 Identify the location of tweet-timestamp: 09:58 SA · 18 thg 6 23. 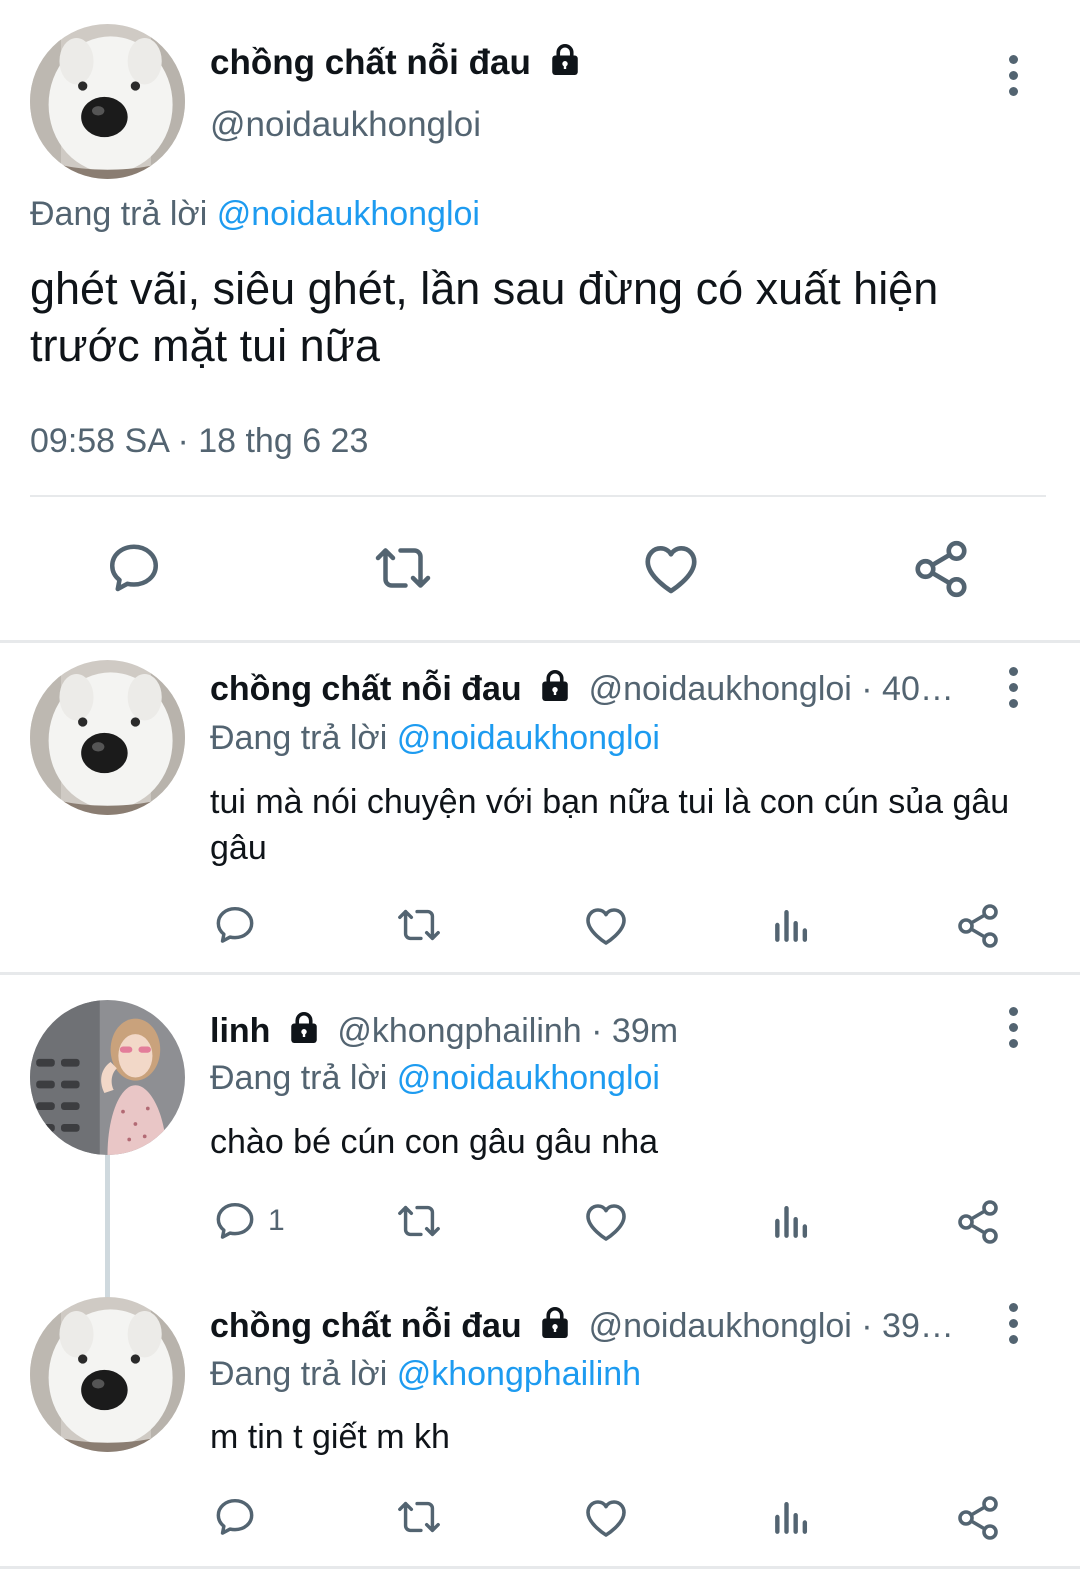
(199, 441).